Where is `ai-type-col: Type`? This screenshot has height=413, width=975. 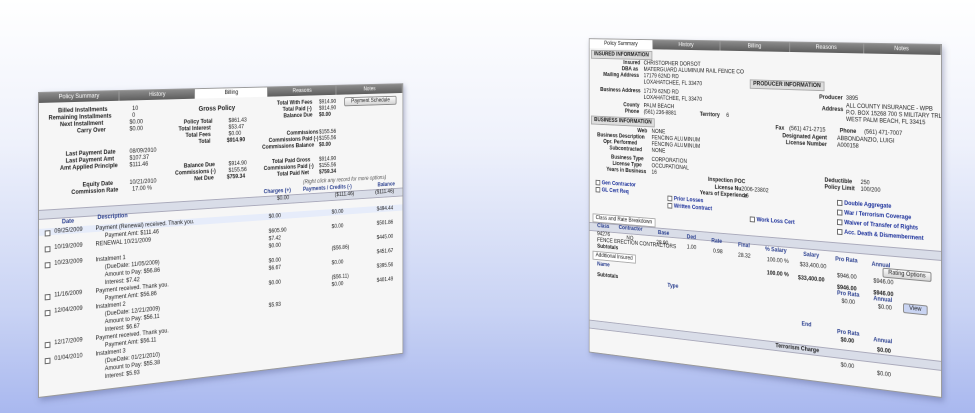
ai-type-col: Type is located at coordinates (673, 286).